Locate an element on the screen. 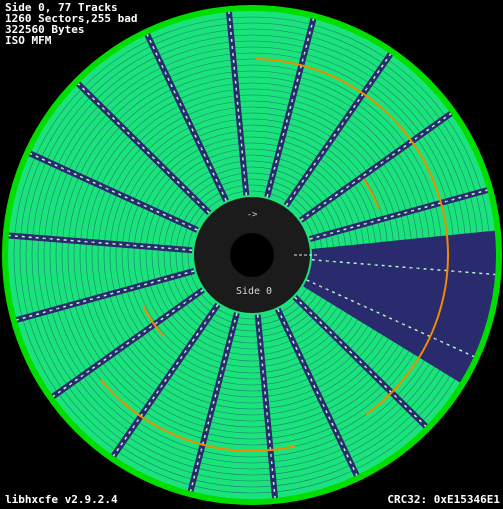 The height and width of the screenshot is (509, 503). direction-arrow: -> is located at coordinates (252, 215).